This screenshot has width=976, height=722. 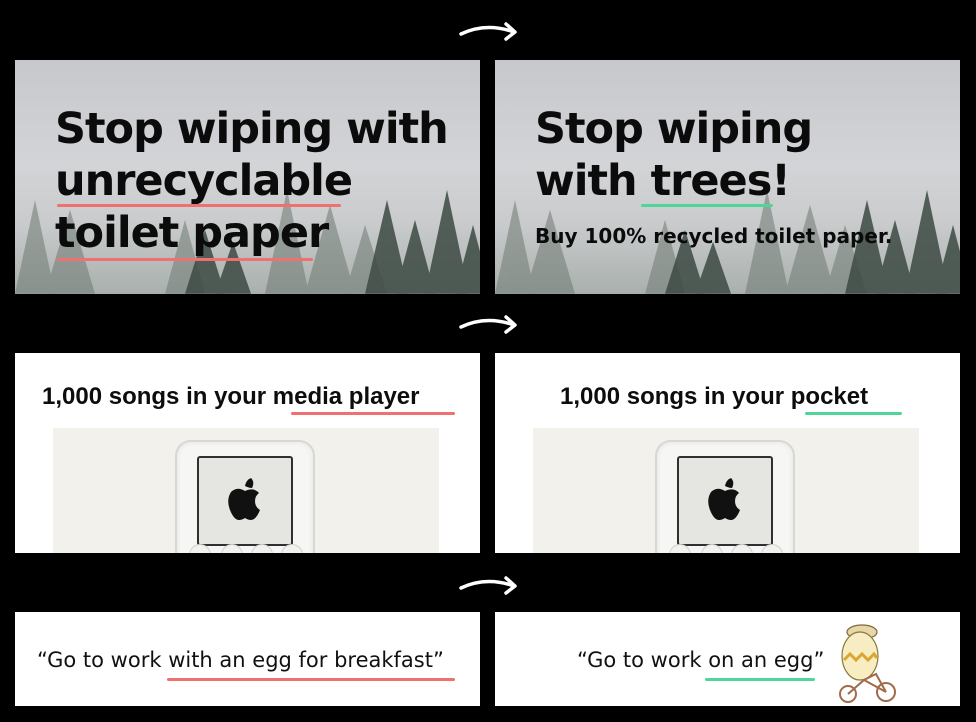 What do you see at coordinates (853, 413) in the screenshot?
I see `underline-pocket` at bounding box center [853, 413].